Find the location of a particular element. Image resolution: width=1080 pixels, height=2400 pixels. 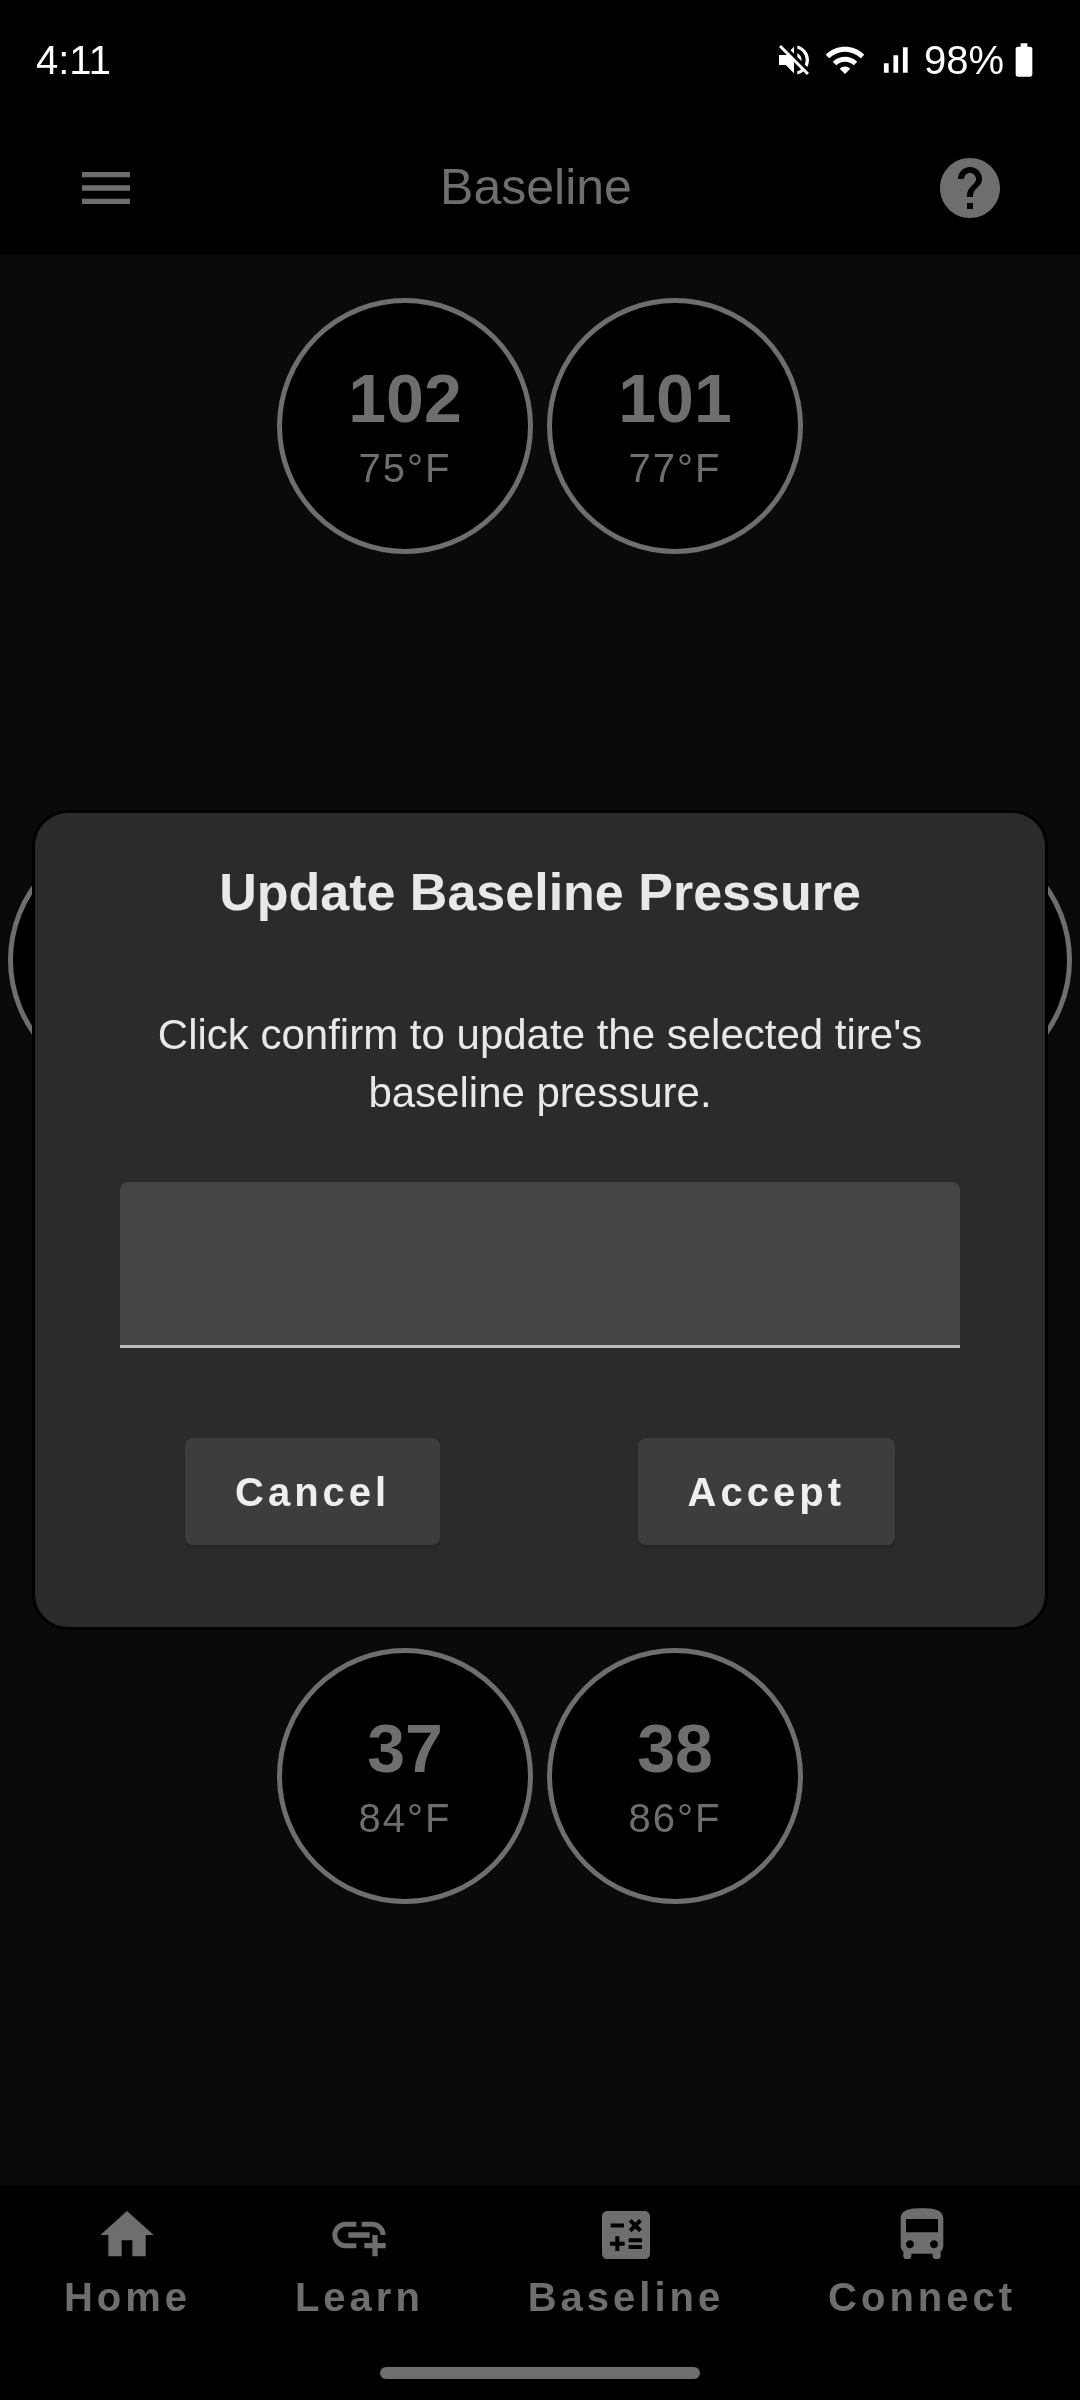

dialog-title: Update Baseline Pressure is located at coordinates (540, 892).